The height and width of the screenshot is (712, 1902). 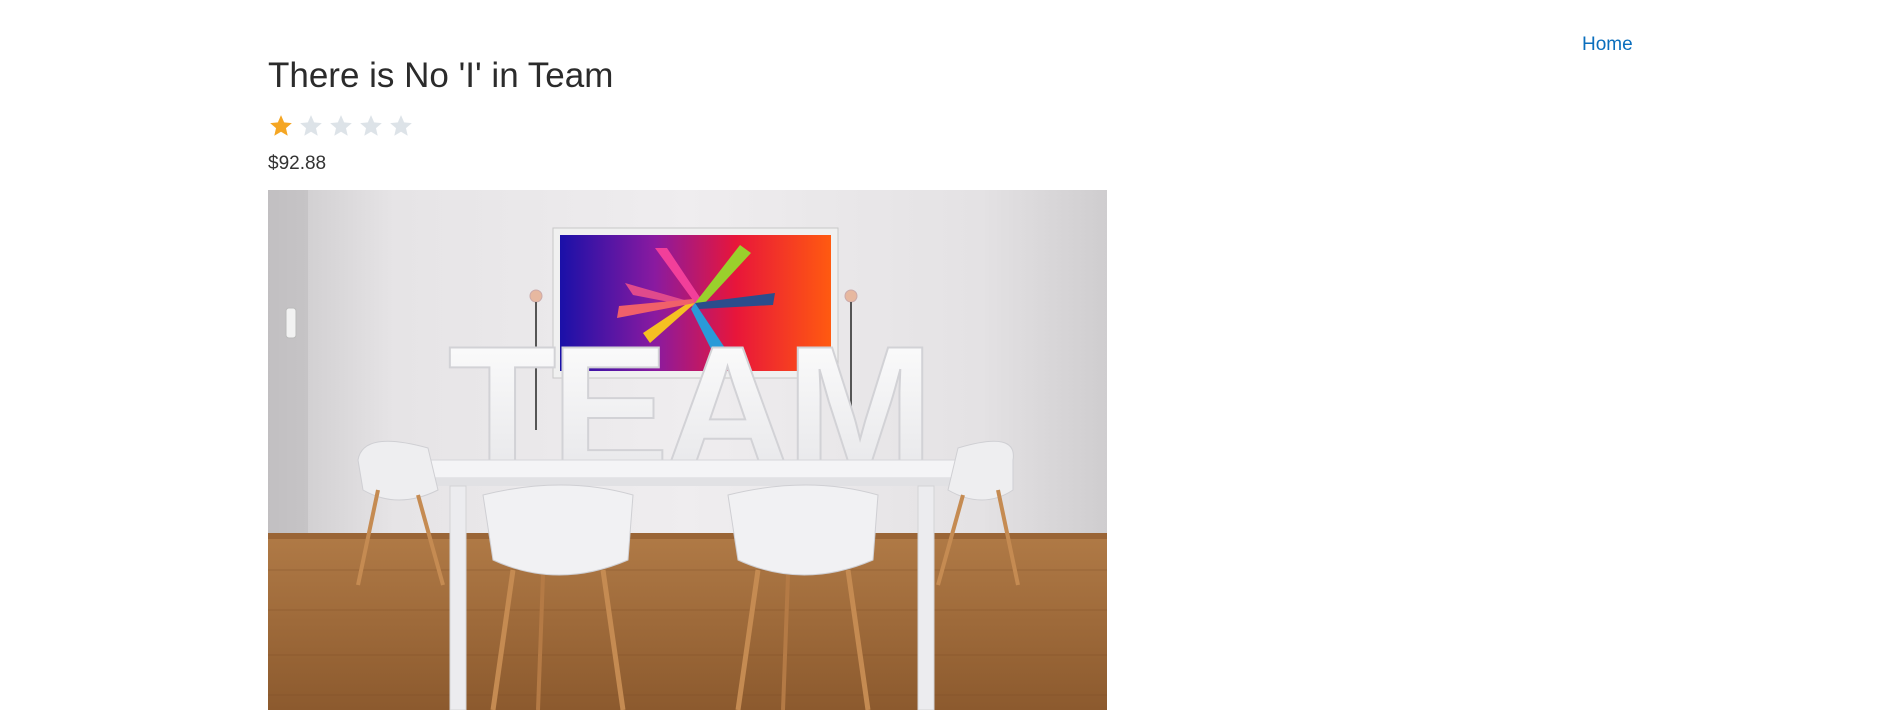 What do you see at coordinates (1607, 45) in the screenshot?
I see `nav-home-link: Home` at bounding box center [1607, 45].